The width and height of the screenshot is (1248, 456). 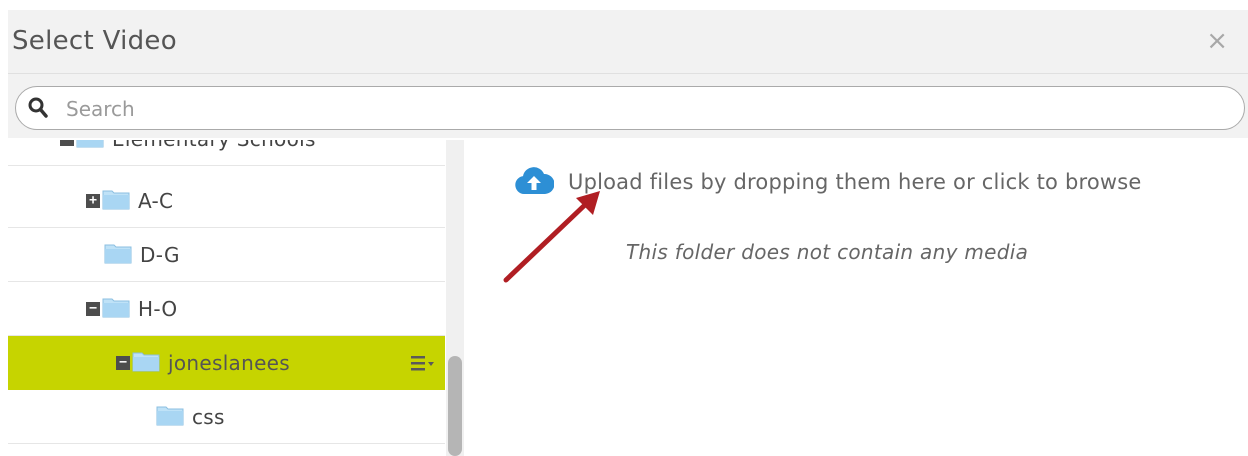 What do you see at coordinates (156, 201) in the screenshot?
I see `tree-item-label: A-C` at bounding box center [156, 201].